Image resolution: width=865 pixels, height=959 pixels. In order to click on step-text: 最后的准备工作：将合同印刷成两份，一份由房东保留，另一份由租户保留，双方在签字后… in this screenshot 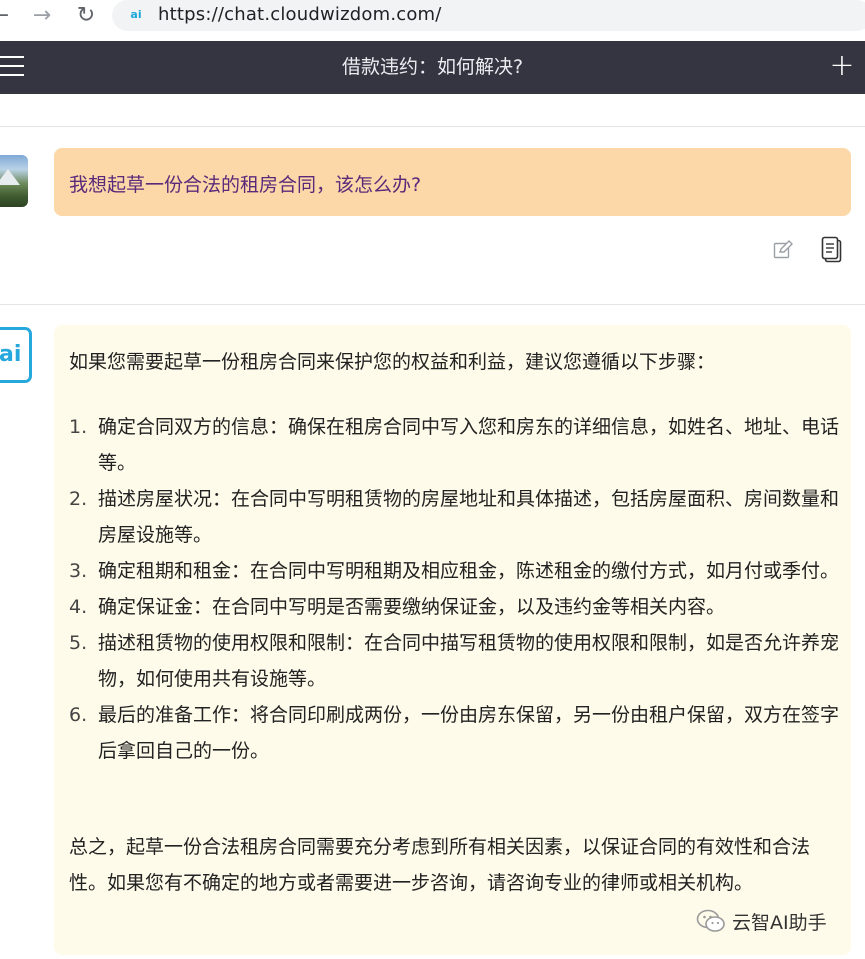, I will do `click(469, 733)`.